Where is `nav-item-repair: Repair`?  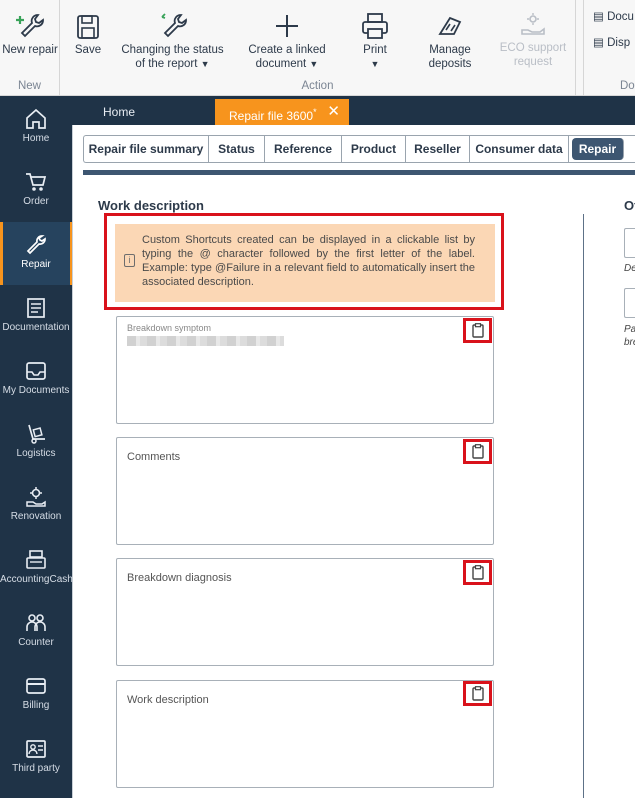
nav-item-repair: Repair is located at coordinates (36, 253).